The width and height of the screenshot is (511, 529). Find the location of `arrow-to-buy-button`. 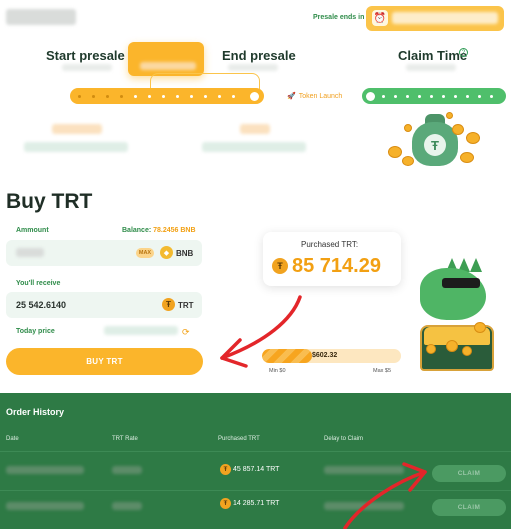

arrow-to-buy-button is located at coordinates (261, 327).